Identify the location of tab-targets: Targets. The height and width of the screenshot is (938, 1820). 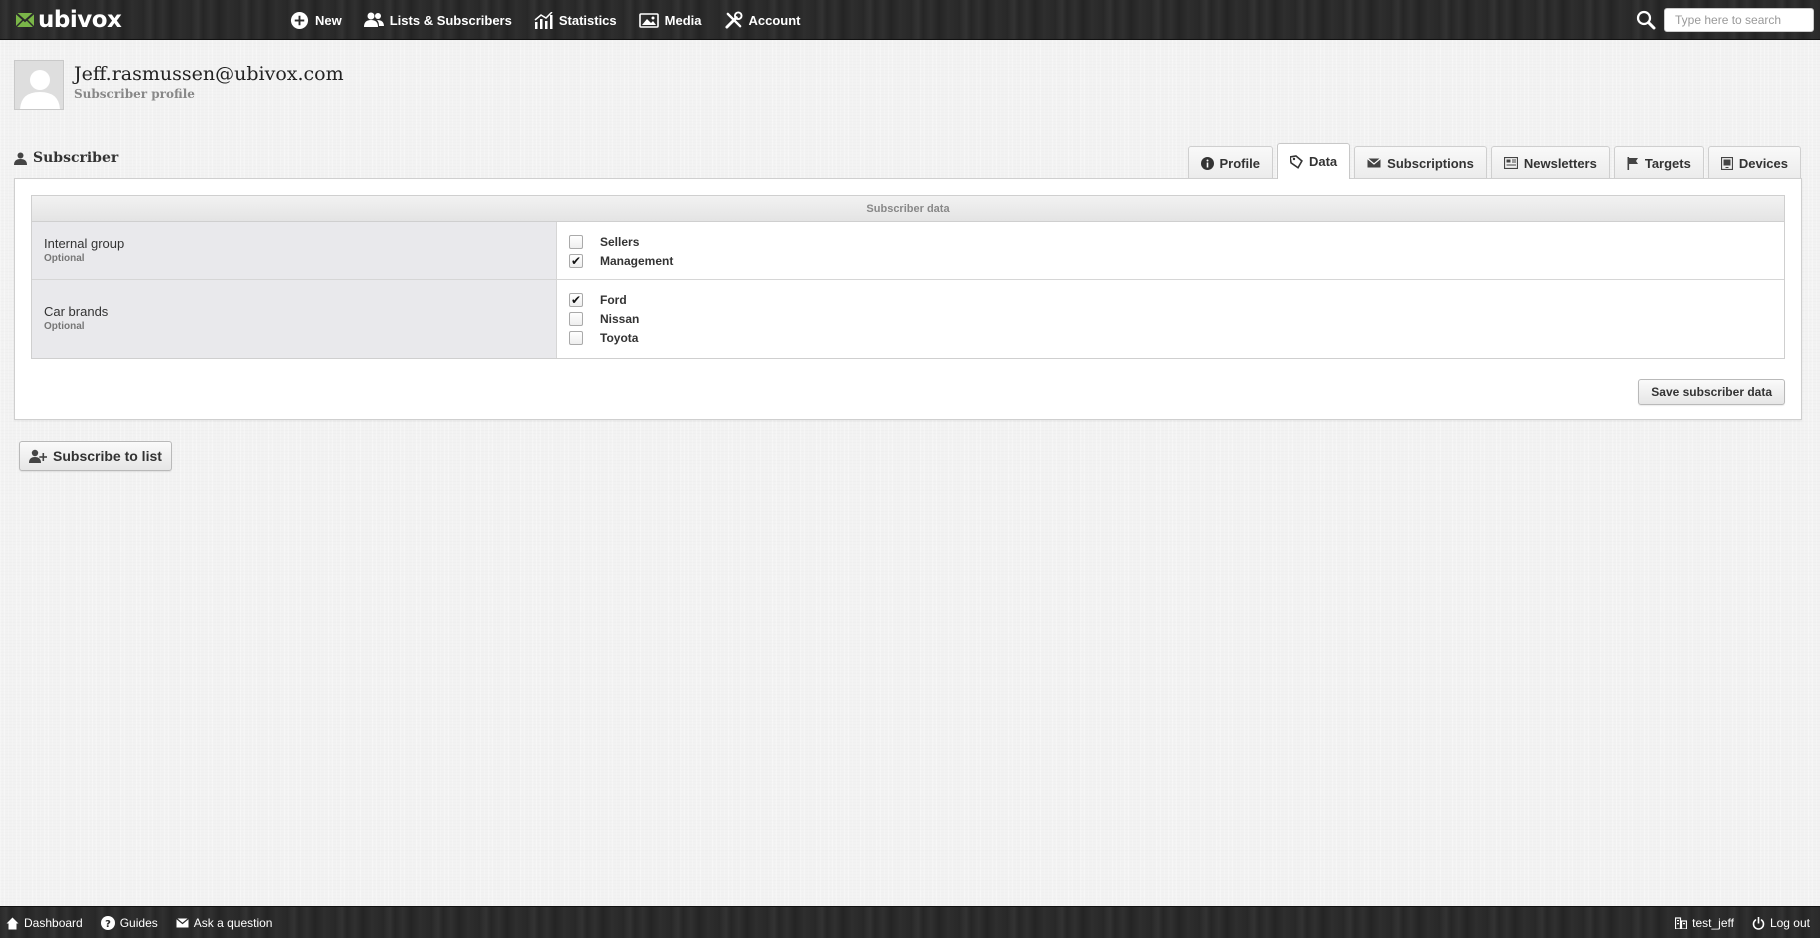
(1658, 162).